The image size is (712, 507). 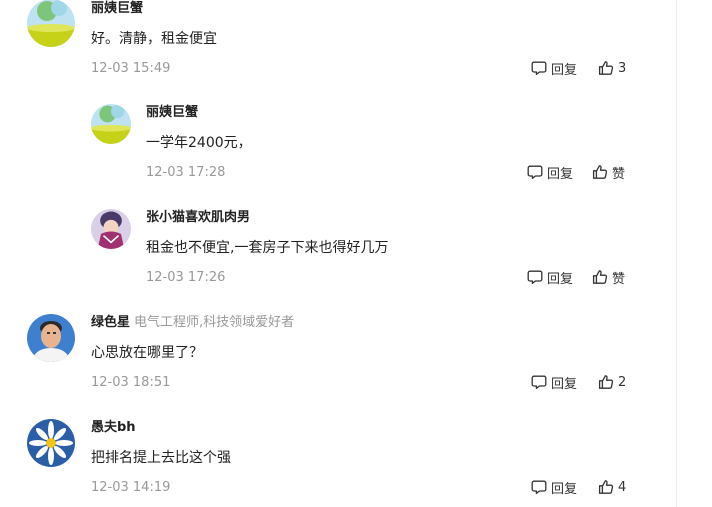 I want to click on like-button: 4, so click(x=612, y=487).